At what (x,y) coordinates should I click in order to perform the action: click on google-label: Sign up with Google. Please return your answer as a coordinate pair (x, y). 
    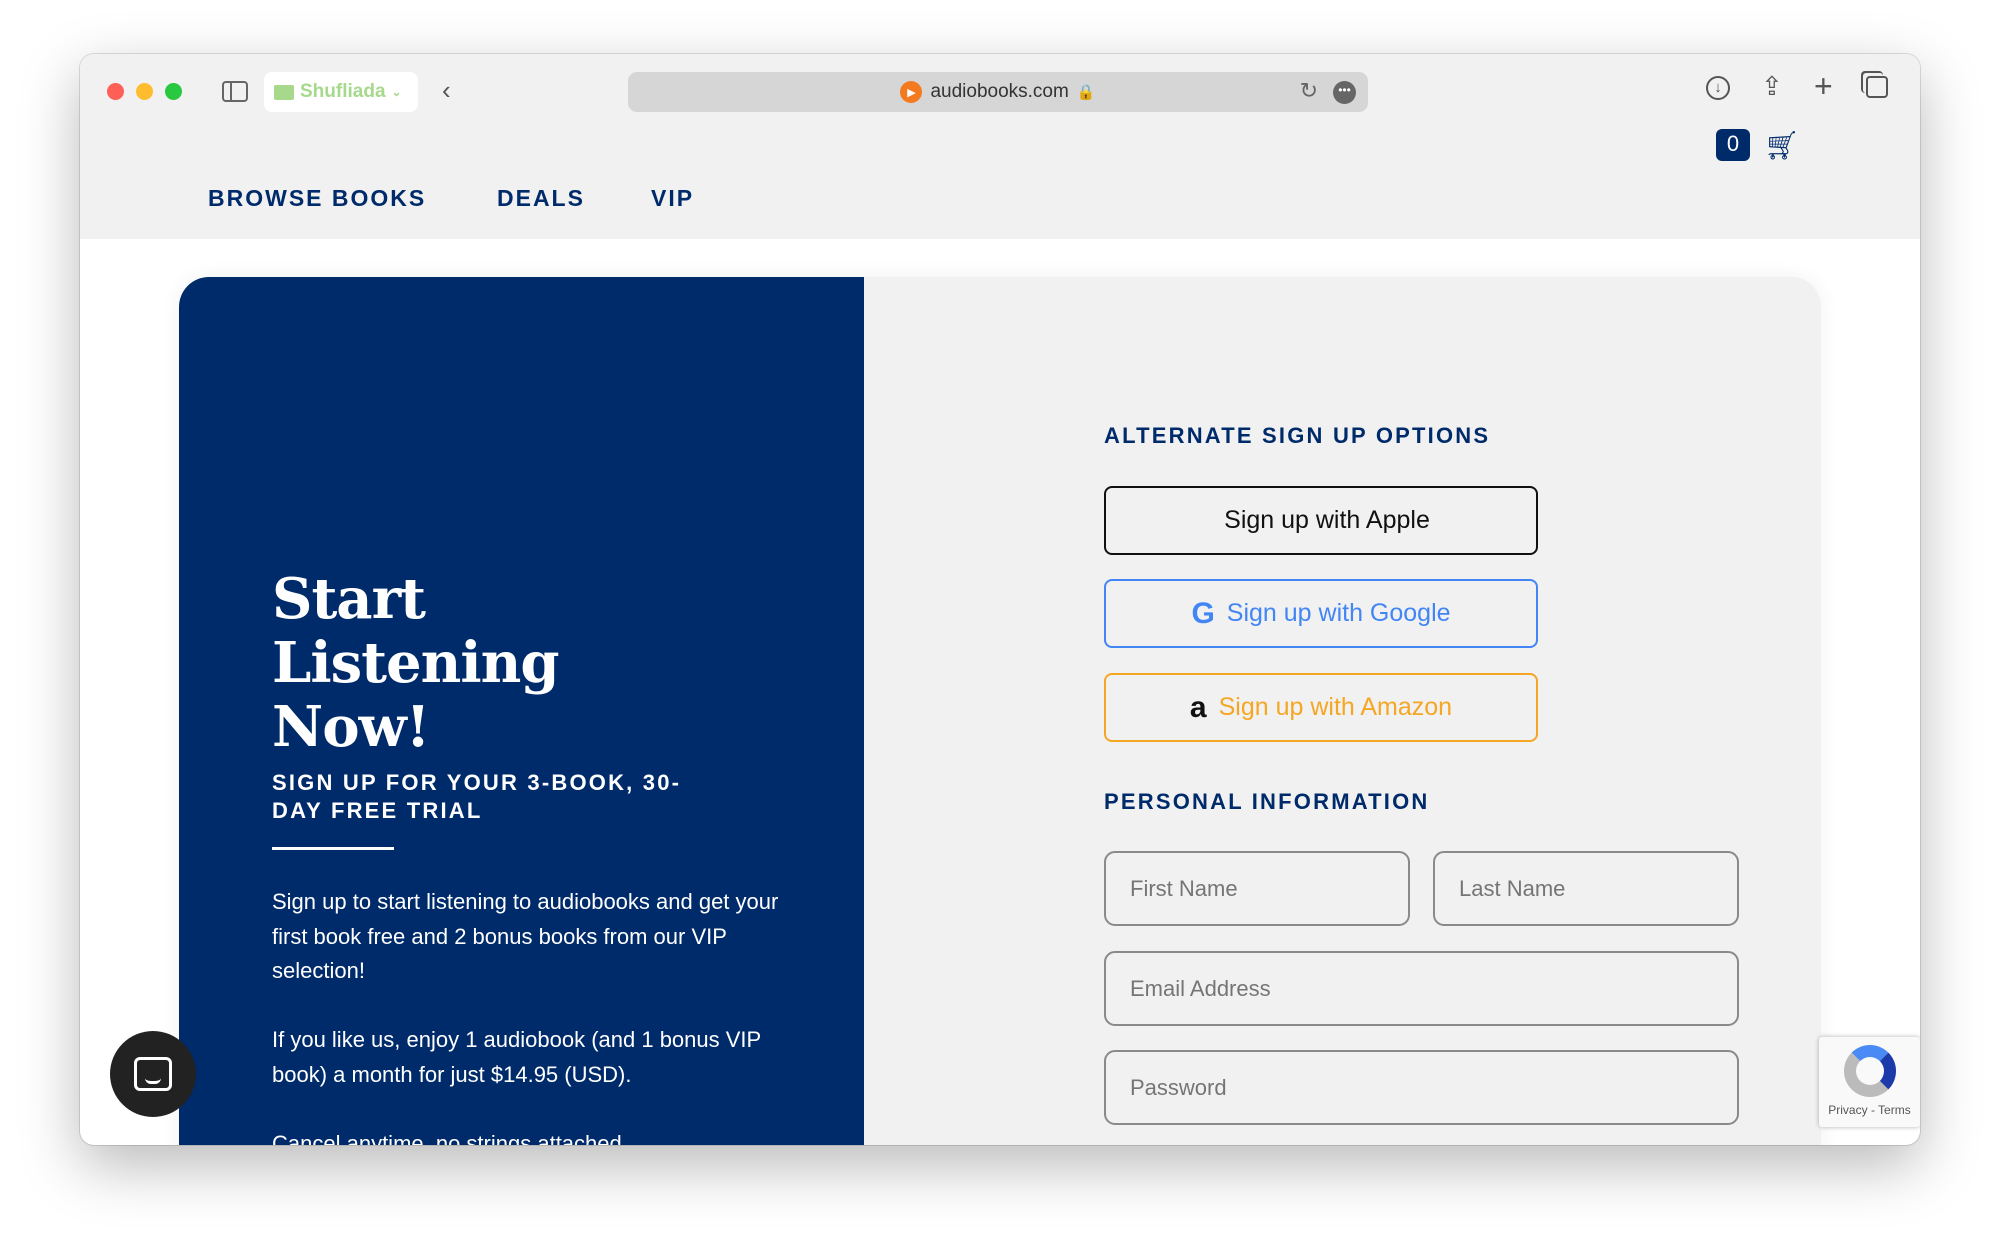
    Looking at the image, I should click on (1338, 613).